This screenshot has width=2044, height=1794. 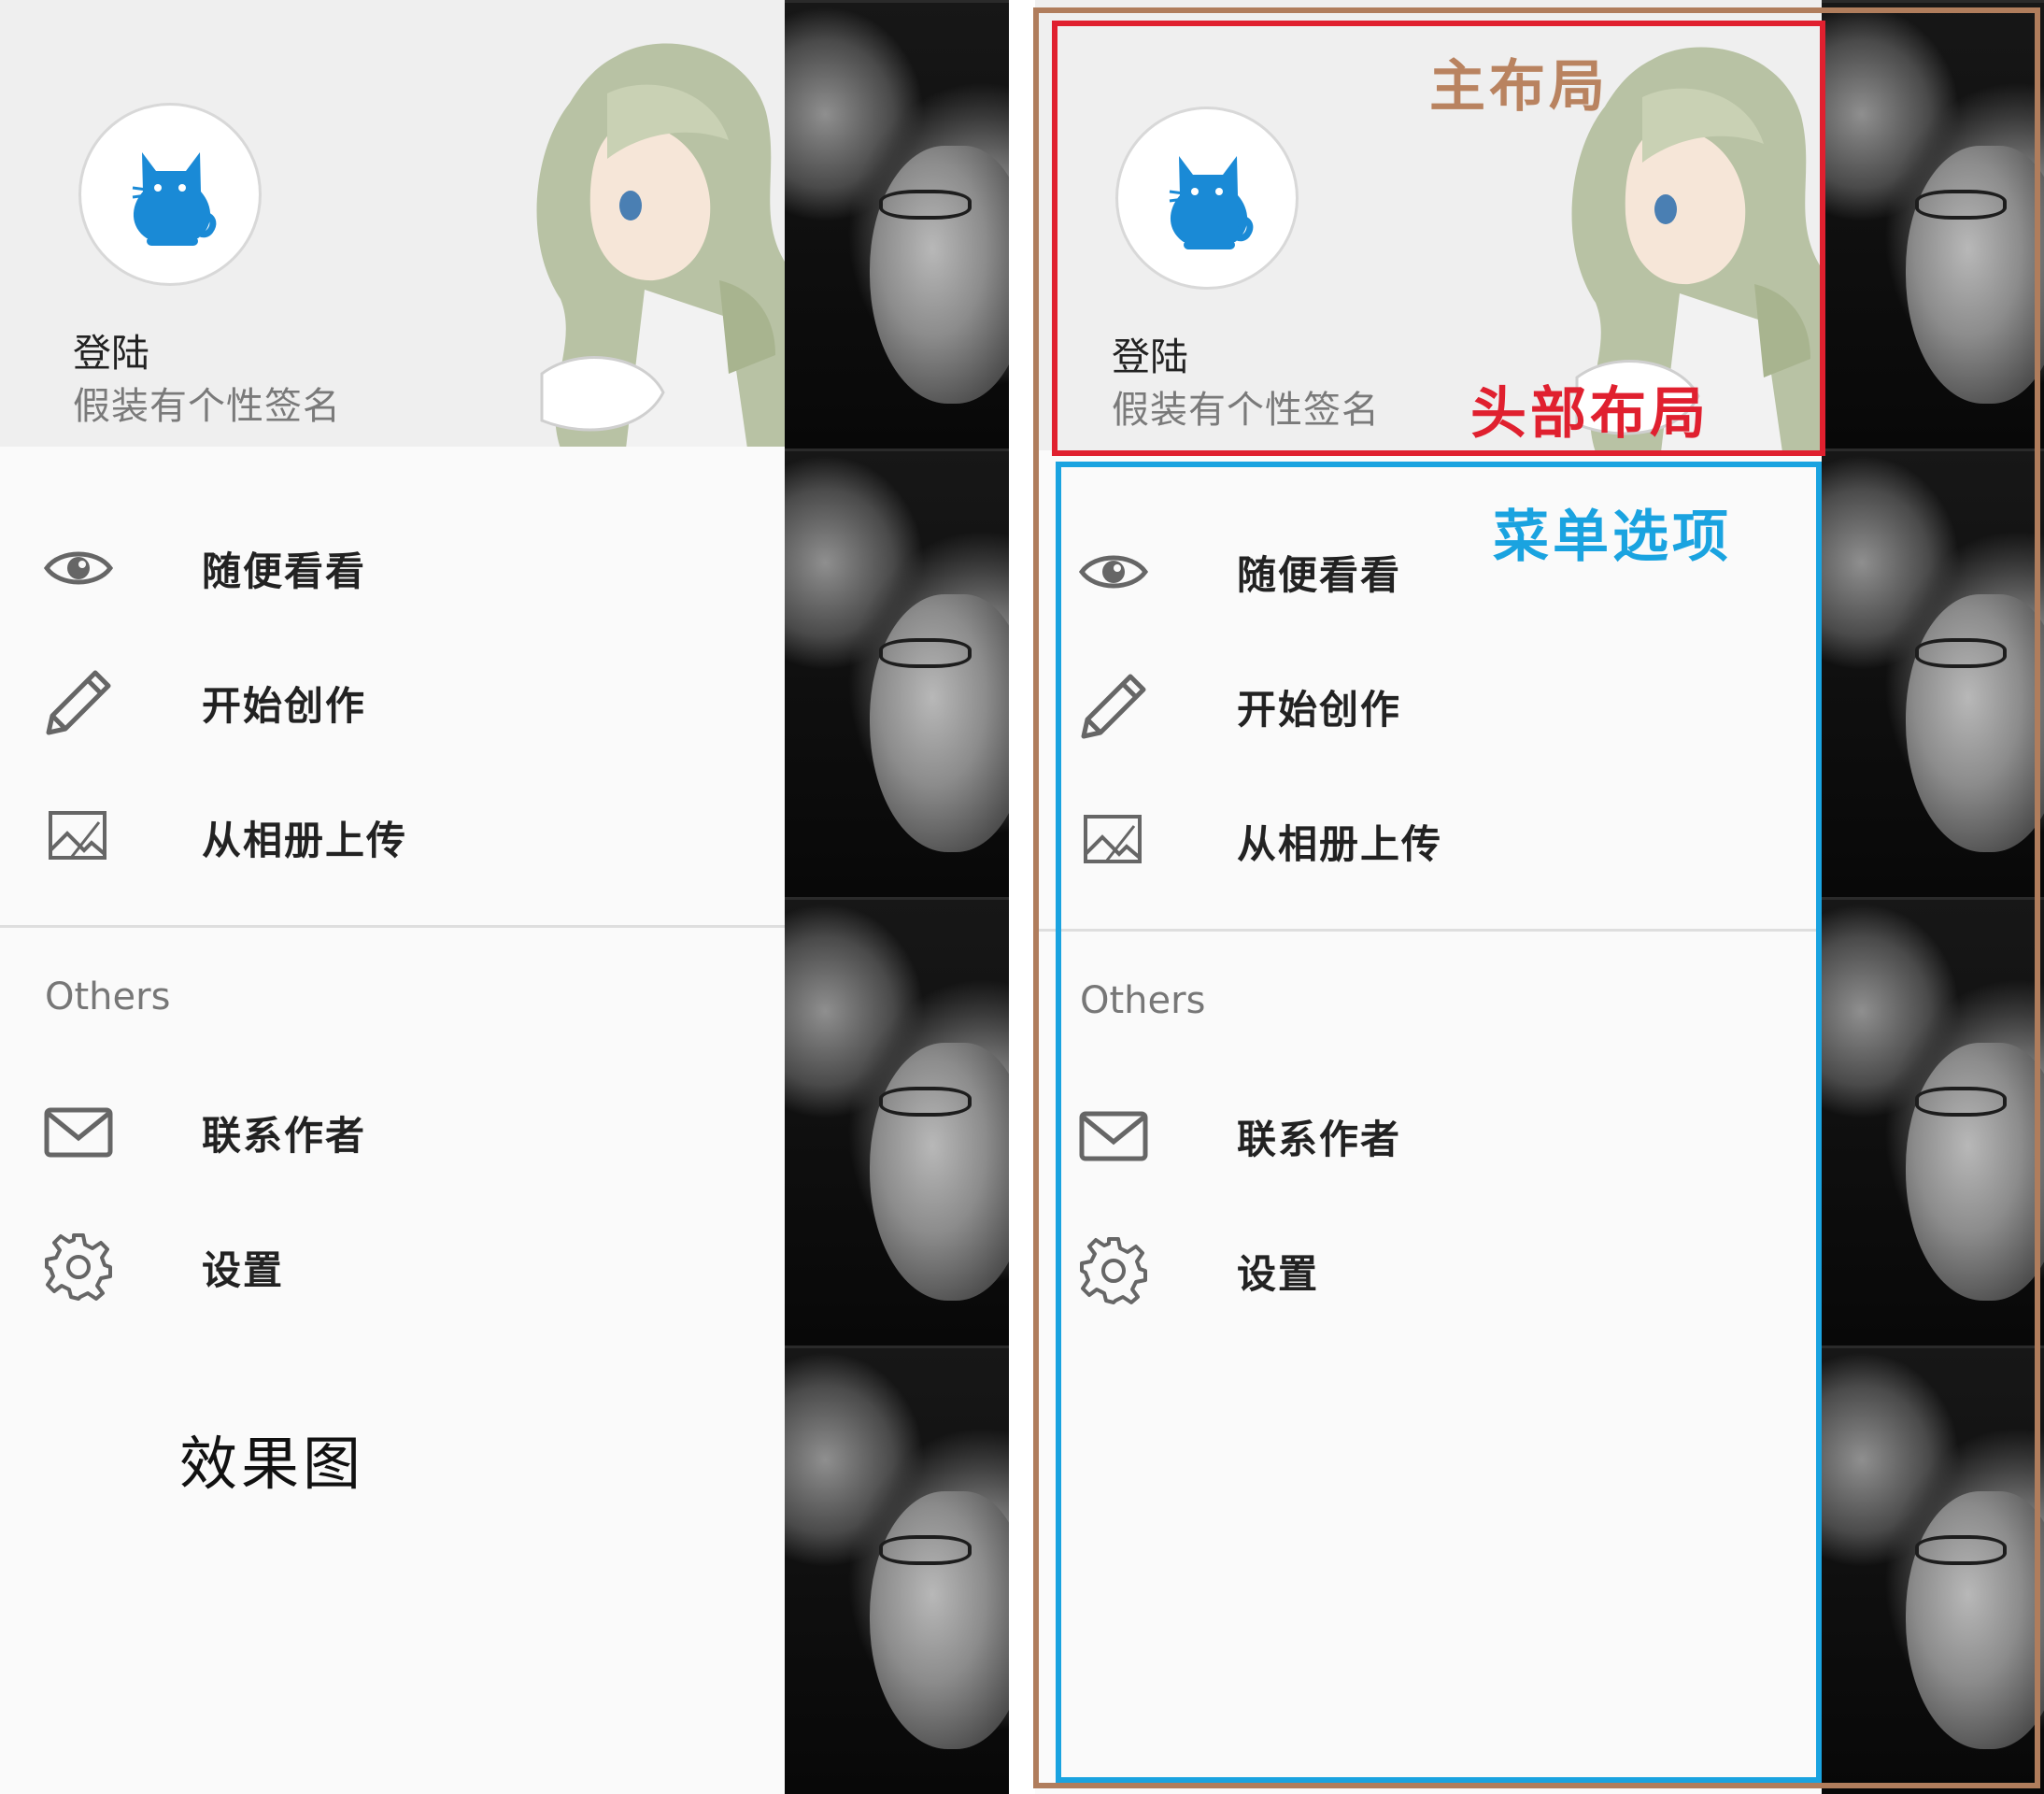 What do you see at coordinates (174, 199) in the screenshot?
I see `cat-logo-icon` at bounding box center [174, 199].